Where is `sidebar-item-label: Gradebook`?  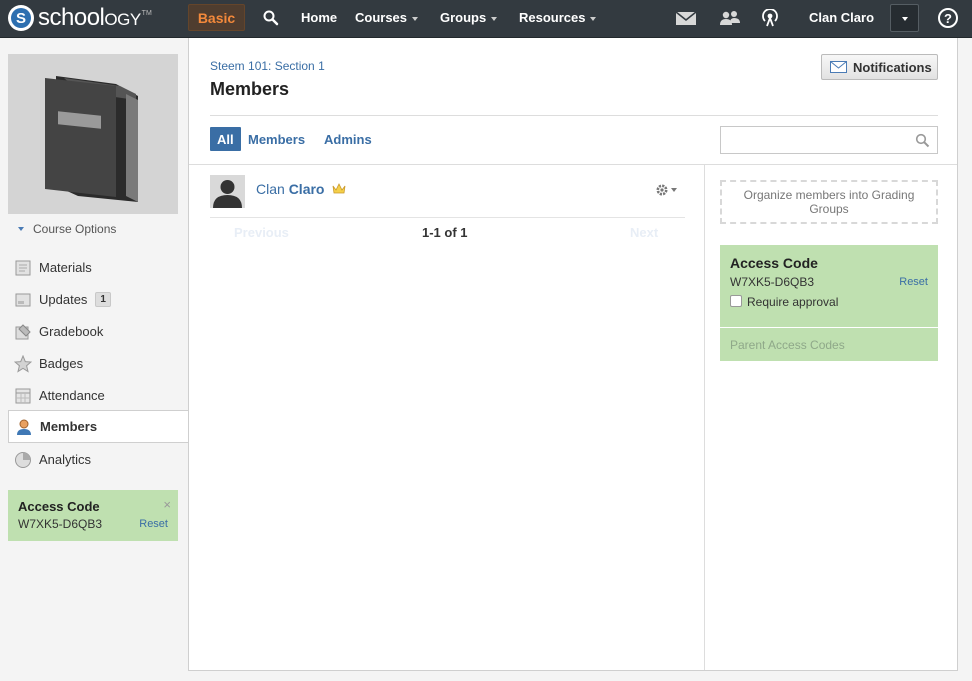 sidebar-item-label: Gradebook is located at coordinates (71, 331).